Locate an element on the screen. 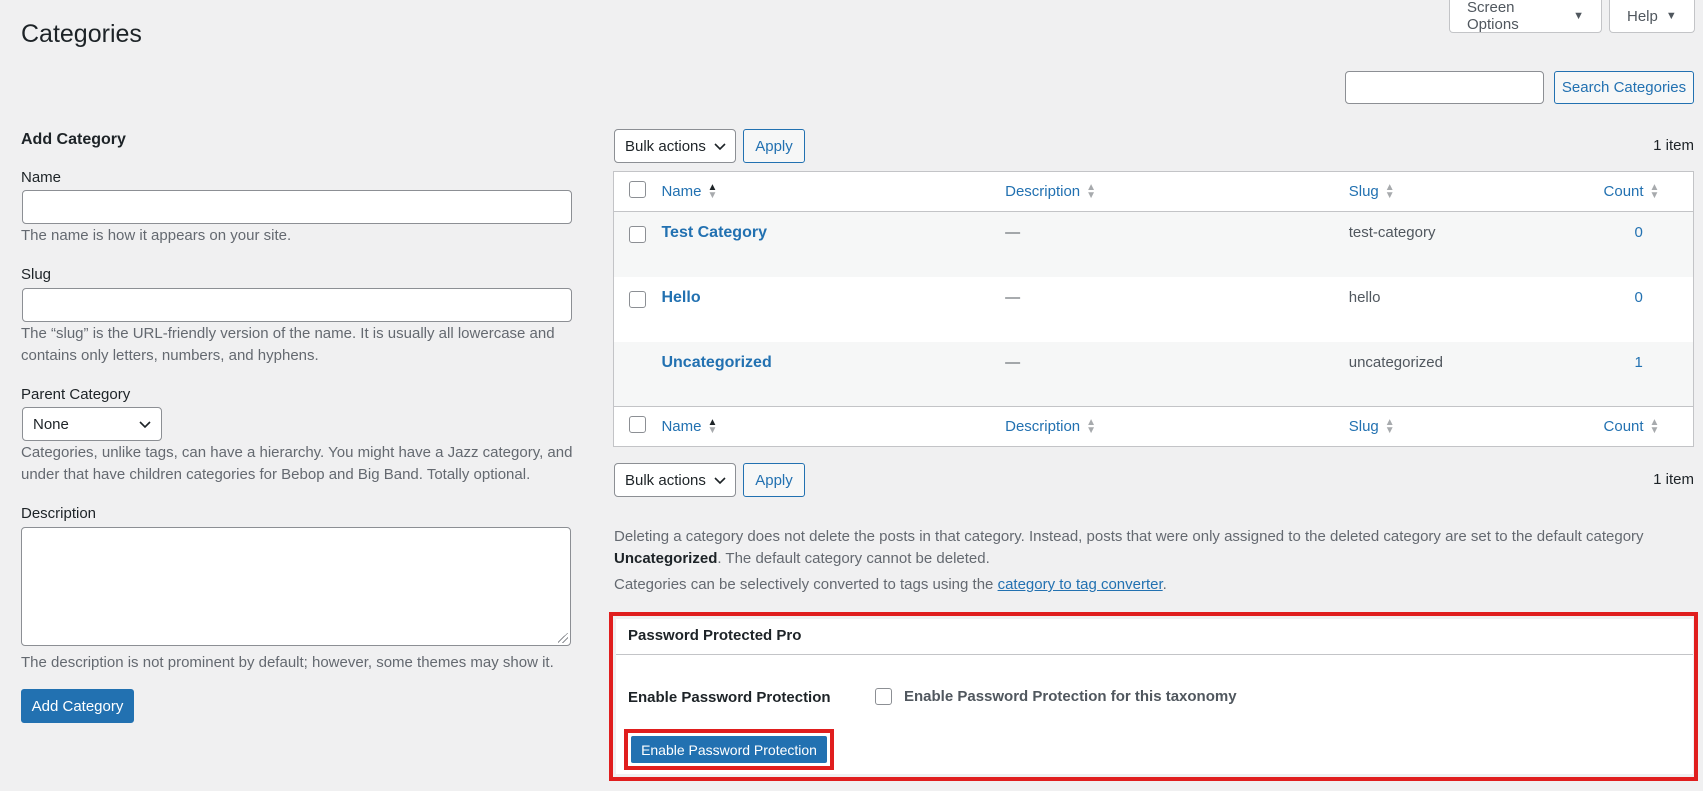  screen-options-button: Screen Options ▼ is located at coordinates (1525, 16).